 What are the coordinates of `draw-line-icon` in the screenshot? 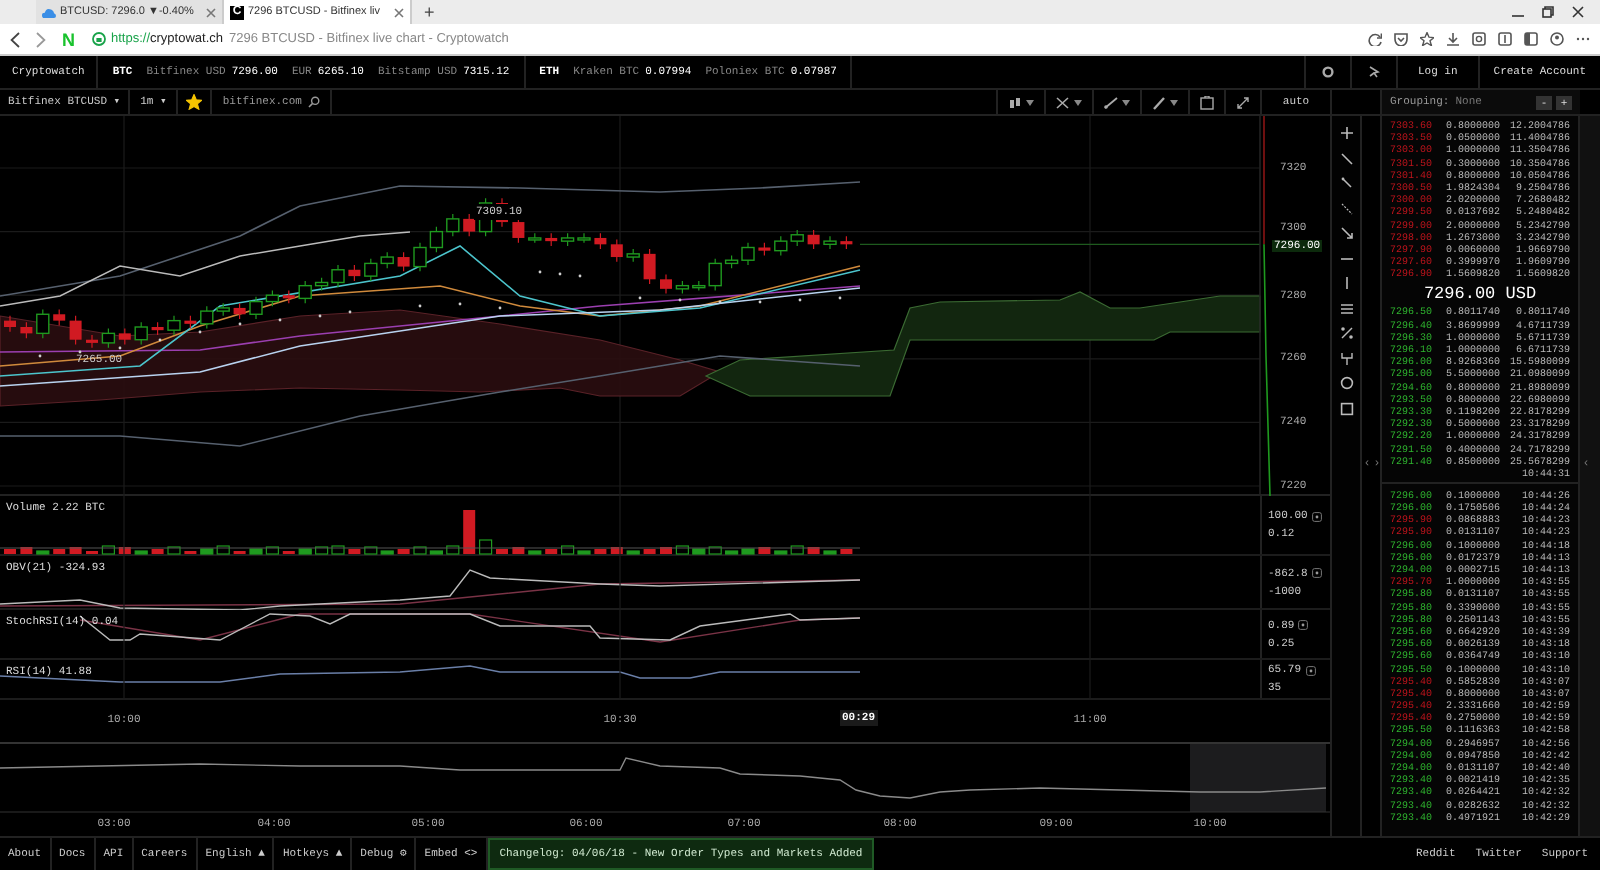 It's located at (1111, 102).